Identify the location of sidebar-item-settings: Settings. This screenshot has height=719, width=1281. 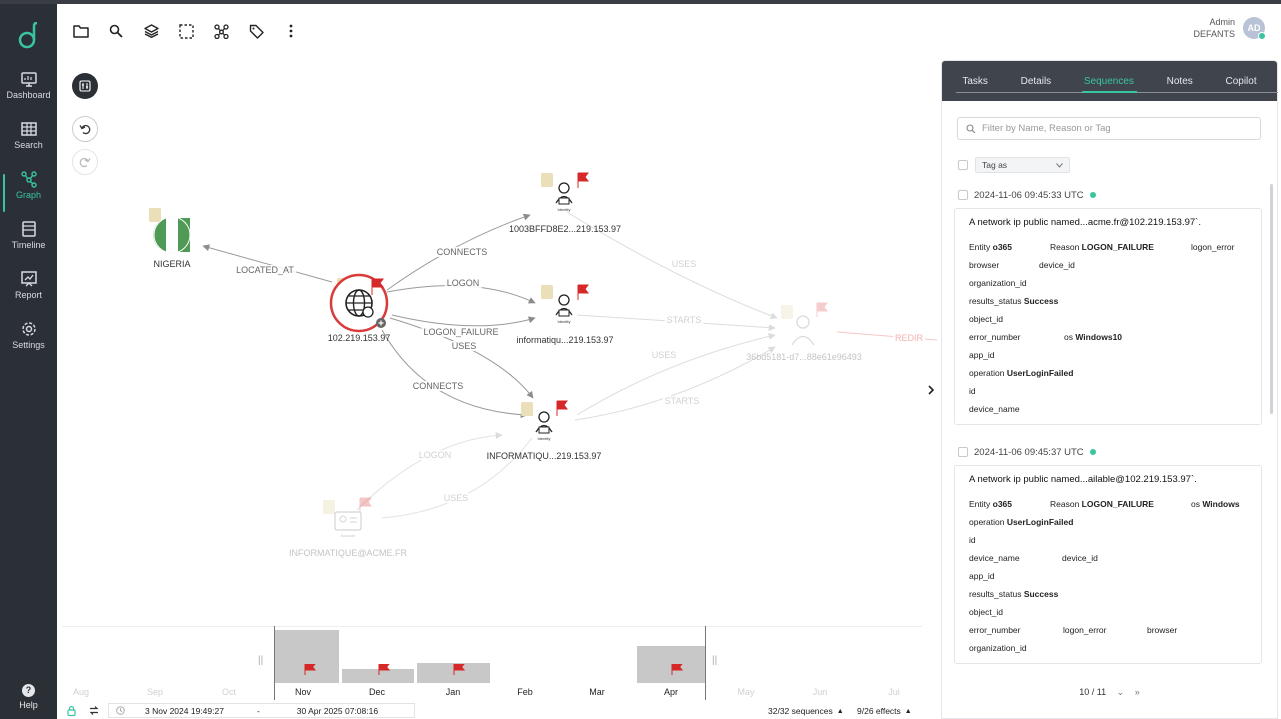
(28, 343).